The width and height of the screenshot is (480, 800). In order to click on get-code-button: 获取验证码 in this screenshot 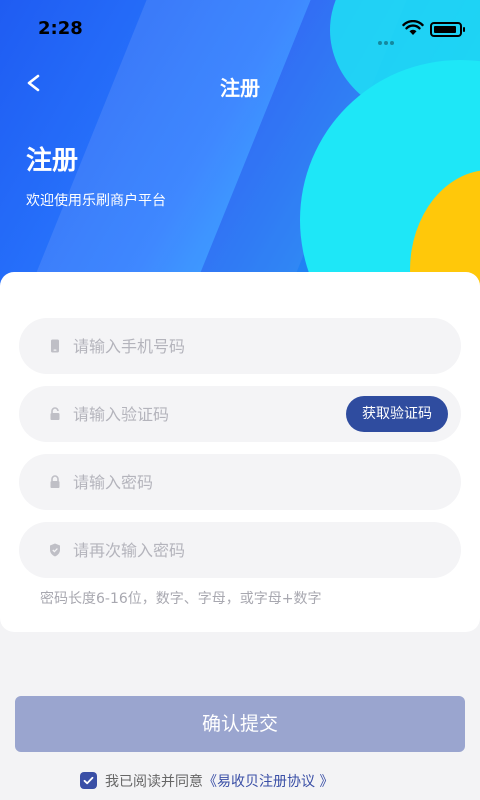, I will do `click(397, 414)`.